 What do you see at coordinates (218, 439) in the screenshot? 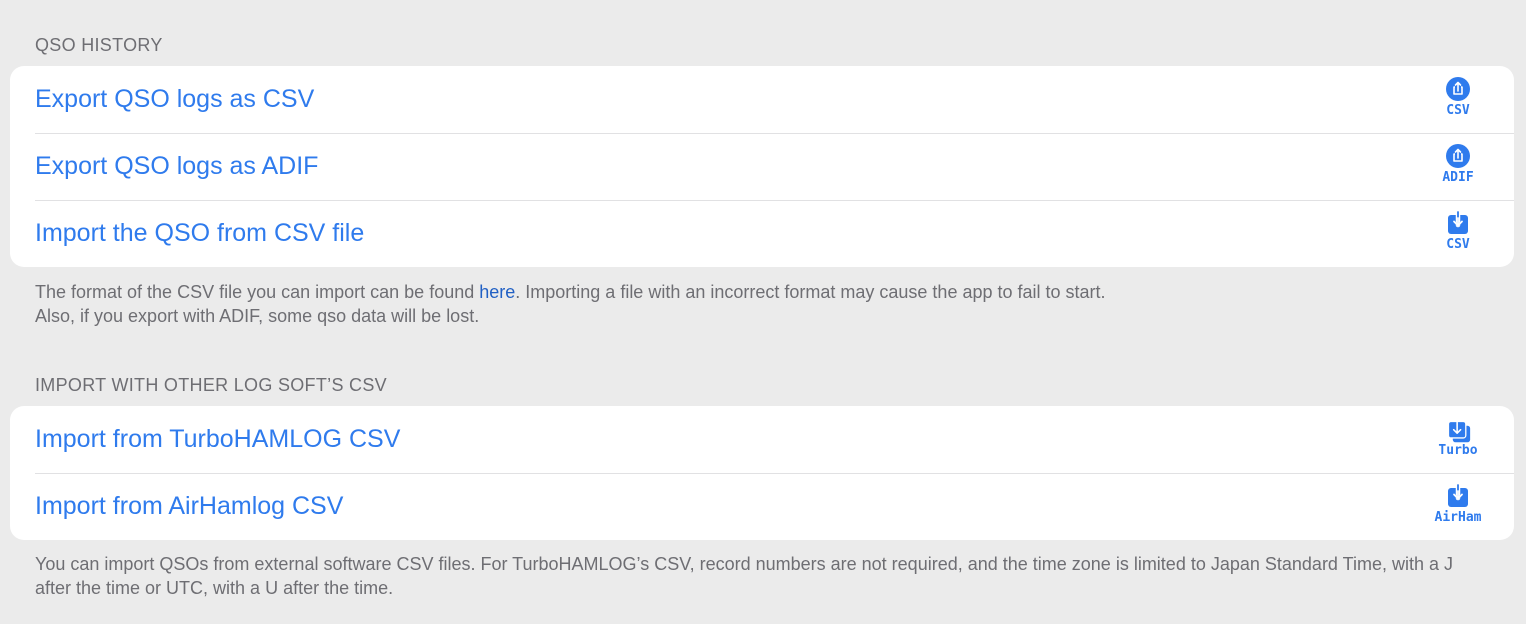
I see `import-turbohamlog-label: Import from TurboHAMLOG CSV` at bounding box center [218, 439].